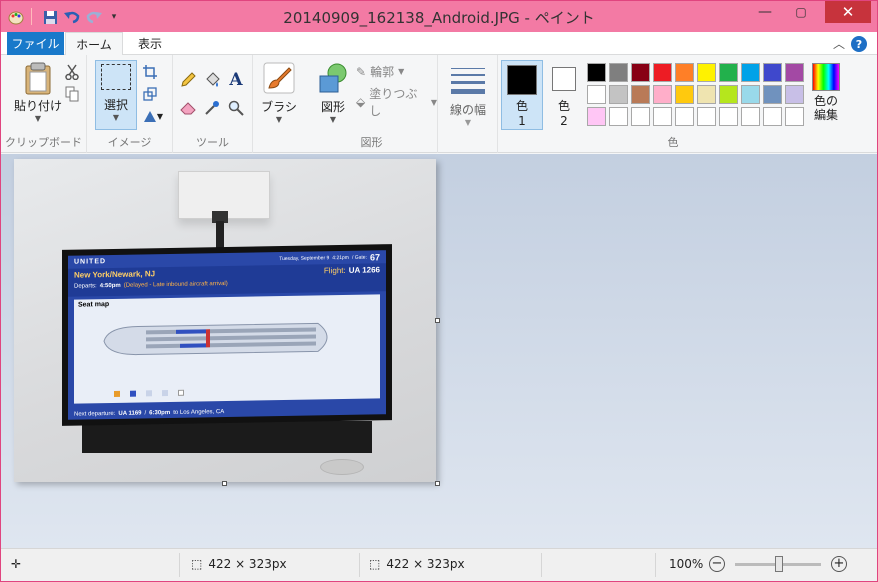 Image resolution: width=878 pixels, height=582 pixels. What do you see at coordinates (374, 257) in the screenshot?
I see `gate-number: 67` at bounding box center [374, 257].